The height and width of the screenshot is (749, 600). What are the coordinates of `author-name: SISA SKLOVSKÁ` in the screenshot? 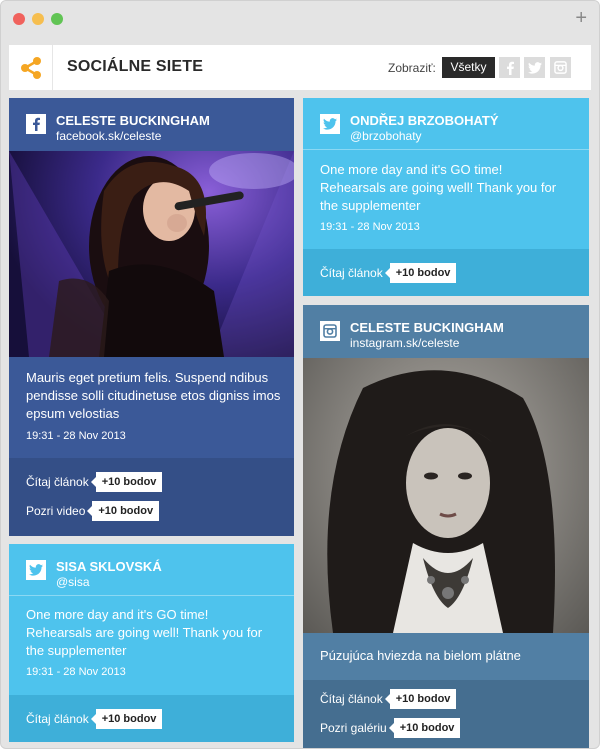 It's located at (109, 566).